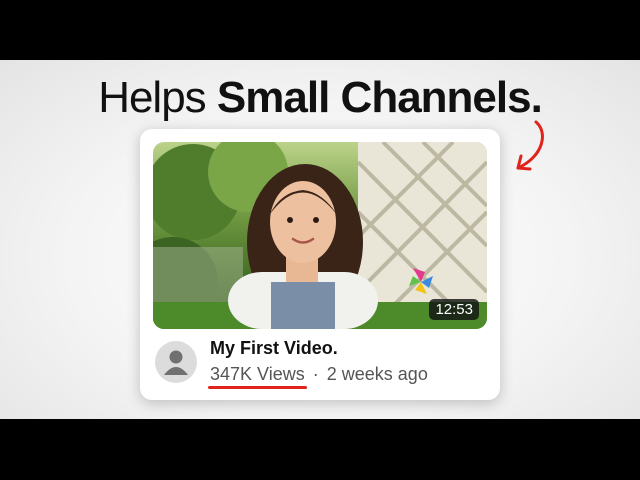  I want to click on view-count-text: 347K Views, so click(257, 374).